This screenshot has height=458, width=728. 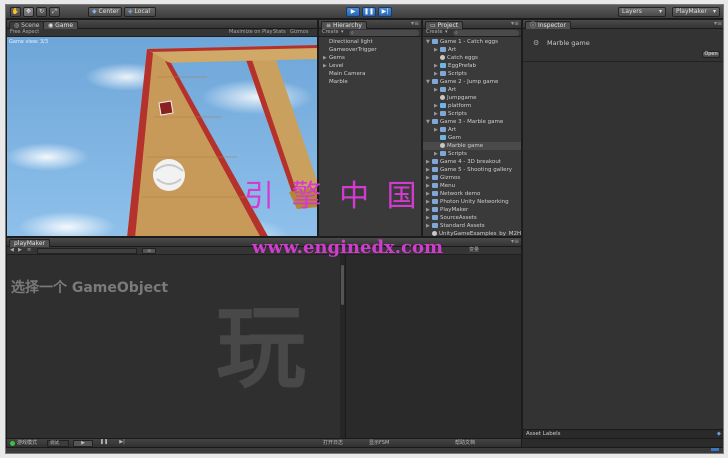 What do you see at coordinates (456, 33) in the screenshot?
I see `search-icon: ⌕` at bounding box center [456, 33].